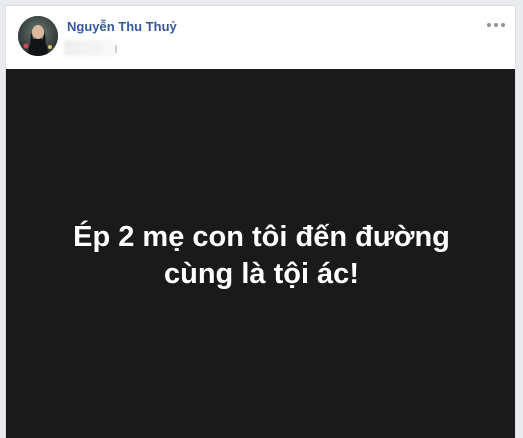  What do you see at coordinates (260, 37) in the screenshot?
I see `post-header: Nguyễn Thu Thuỷ` at bounding box center [260, 37].